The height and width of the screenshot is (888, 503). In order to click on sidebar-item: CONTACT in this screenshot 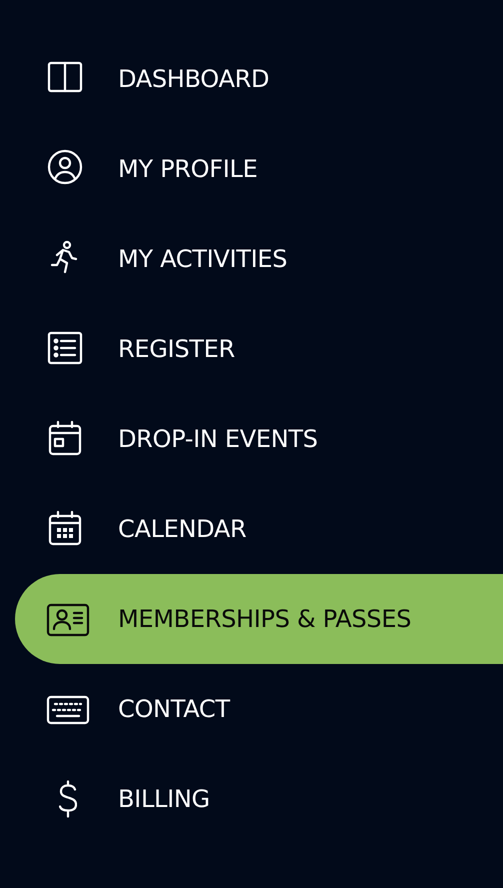, I will do `click(259, 709)`.